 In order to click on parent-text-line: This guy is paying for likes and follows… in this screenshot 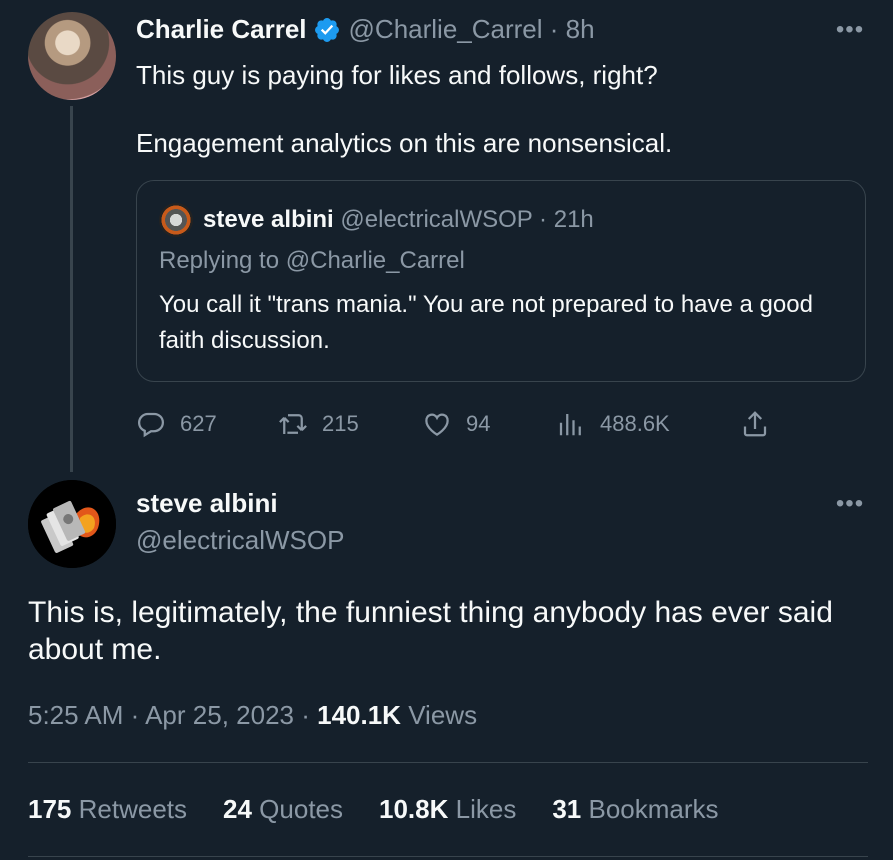, I will do `click(397, 75)`.